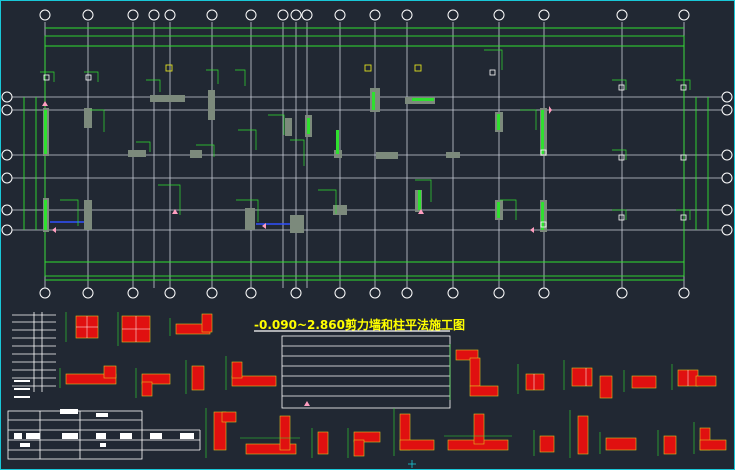 Image resolution: width=735 pixels, height=470 pixels. Describe the element at coordinates (359, 325) in the screenshot. I see `drawing-title: -0.090~2.860剪力墙和柱平法施工图` at that location.